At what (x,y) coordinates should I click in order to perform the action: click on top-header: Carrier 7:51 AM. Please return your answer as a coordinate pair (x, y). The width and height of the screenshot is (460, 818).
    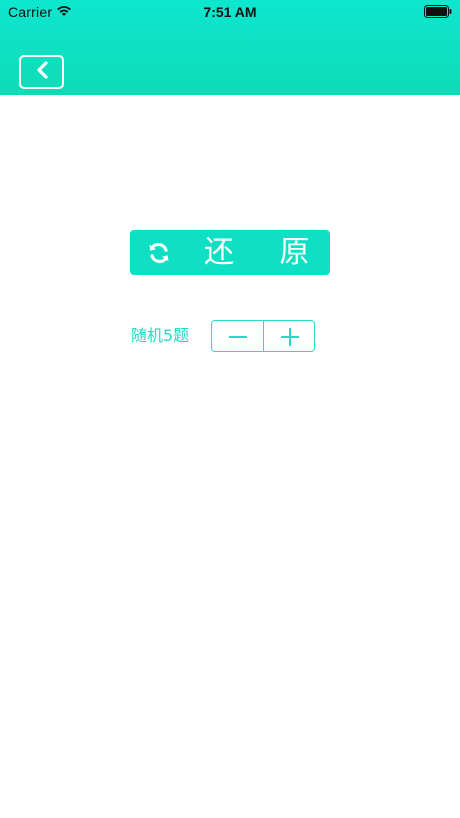
    Looking at the image, I should click on (230, 47).